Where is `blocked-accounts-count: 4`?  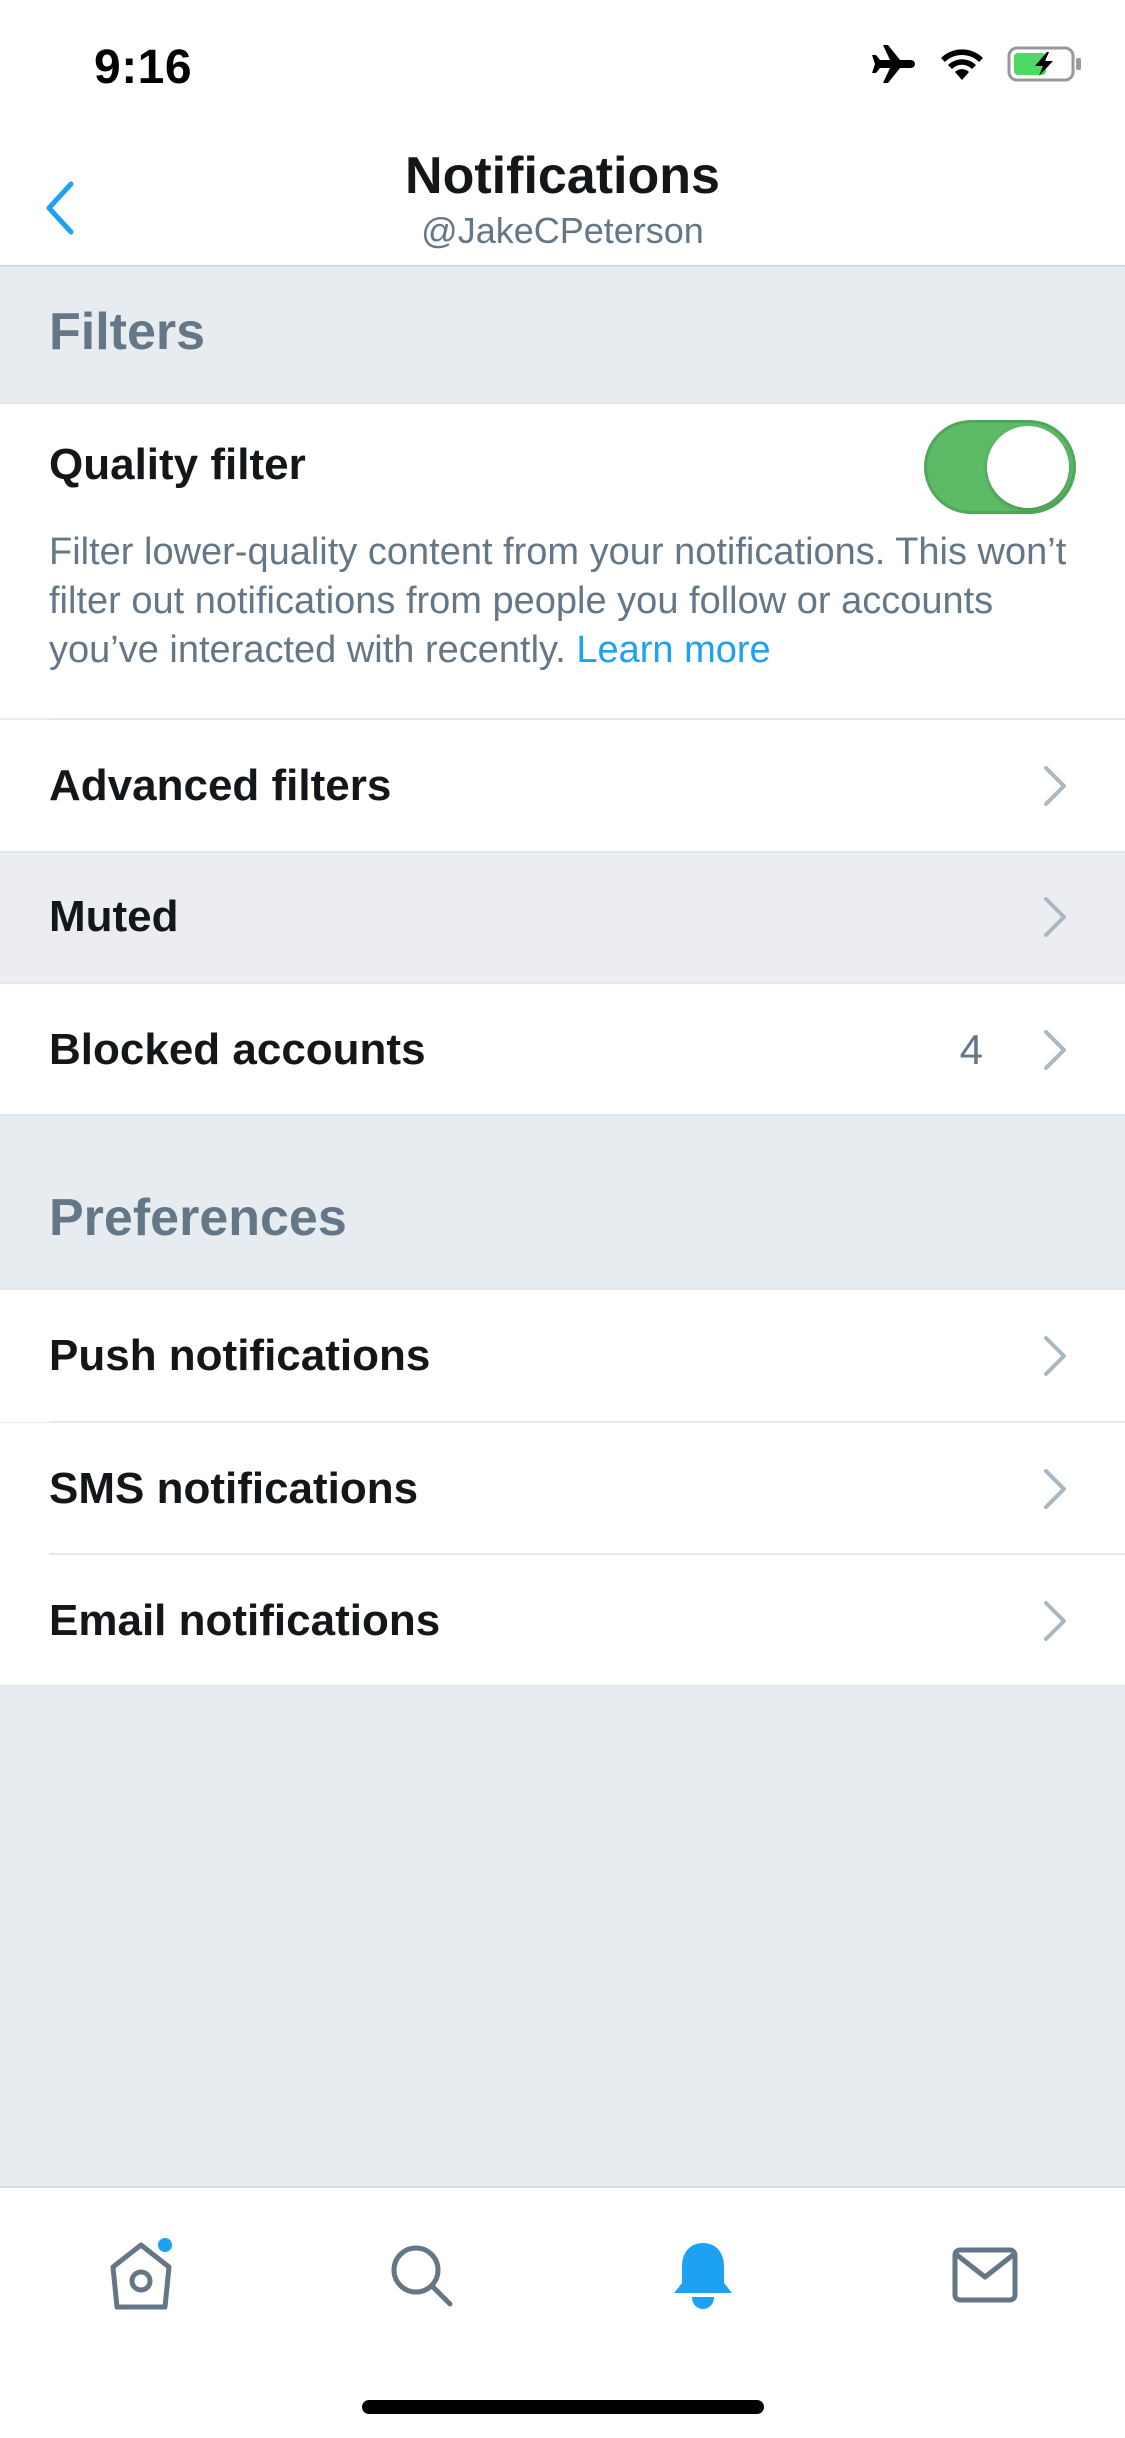 blocked-accounts-count: 4 is located at coordinates (971, 1049).